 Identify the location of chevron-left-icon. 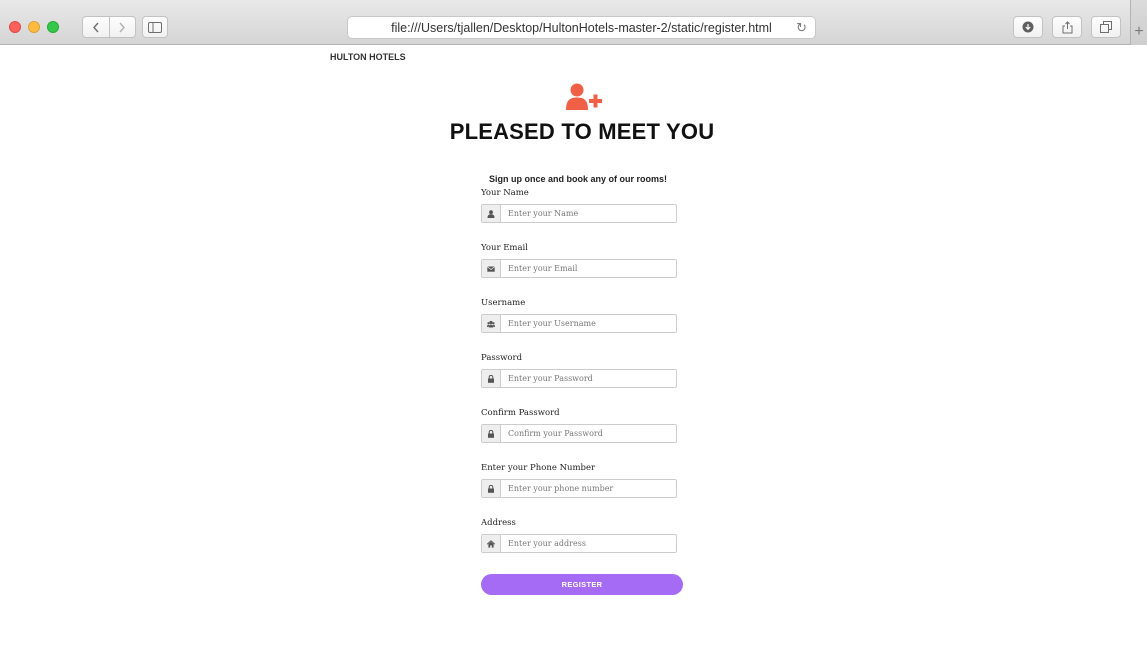
(95, 27).